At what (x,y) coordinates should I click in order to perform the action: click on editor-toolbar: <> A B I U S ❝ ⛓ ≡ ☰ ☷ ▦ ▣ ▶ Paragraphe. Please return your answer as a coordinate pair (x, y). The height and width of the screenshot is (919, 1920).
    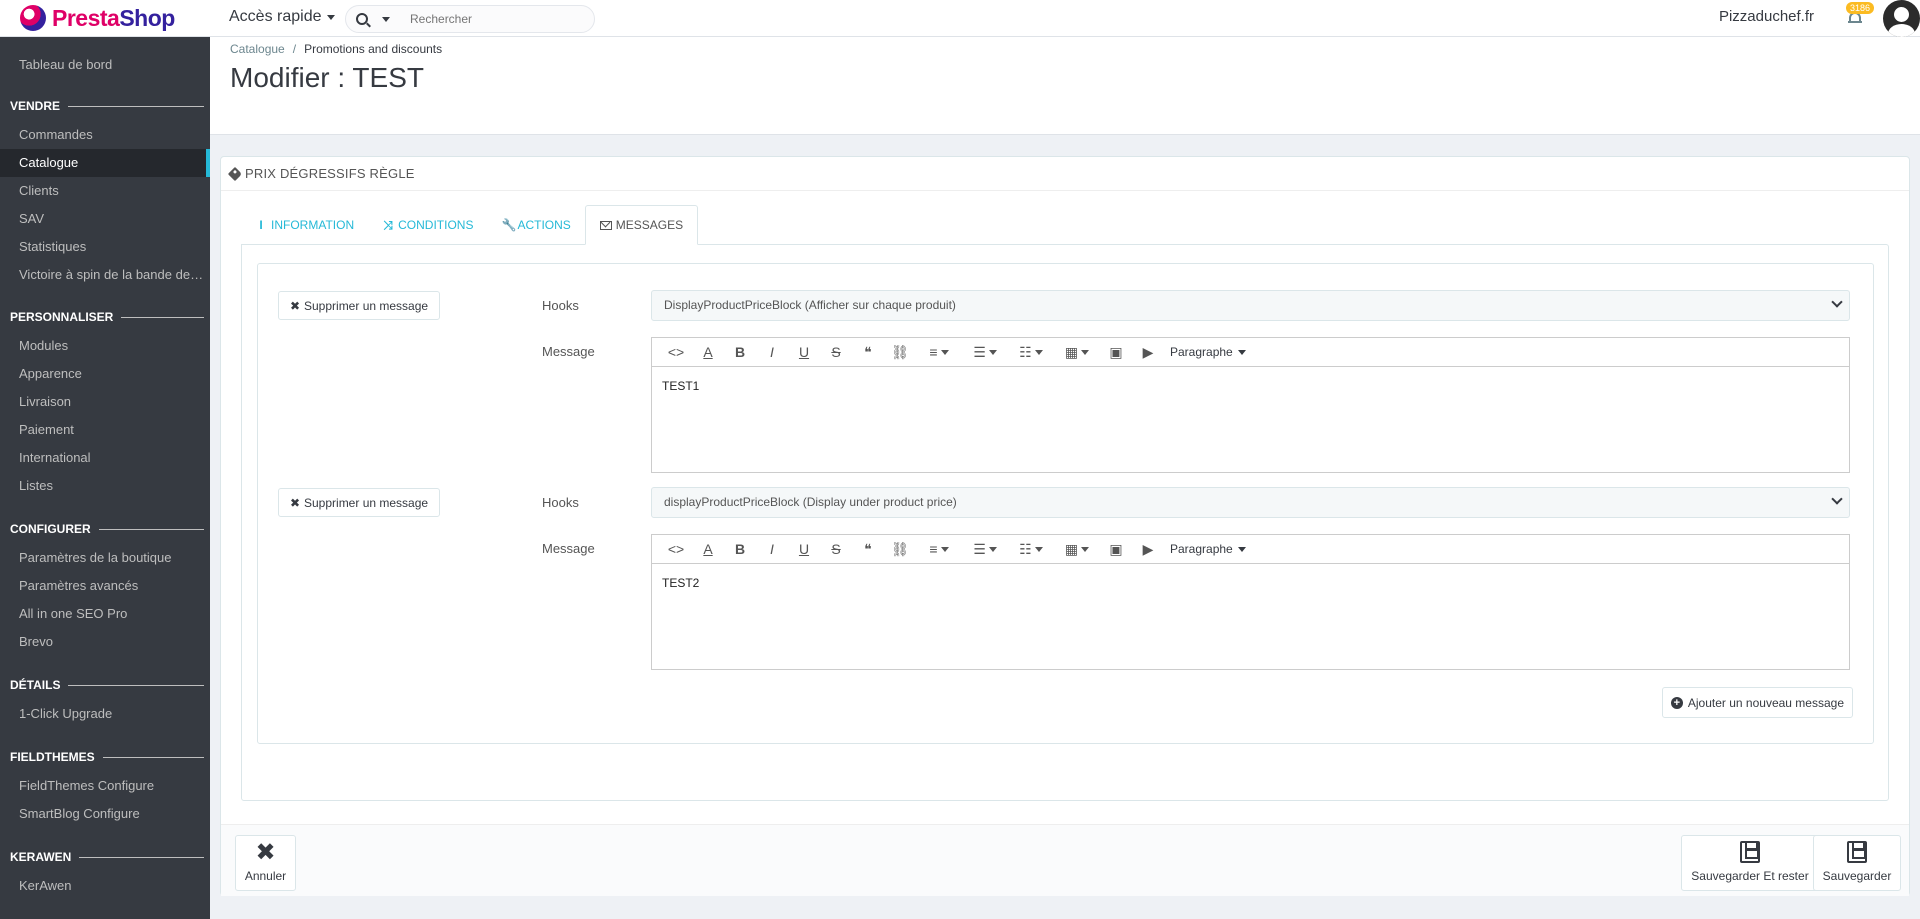
    Looking at the image, I should click on (1250, 352).